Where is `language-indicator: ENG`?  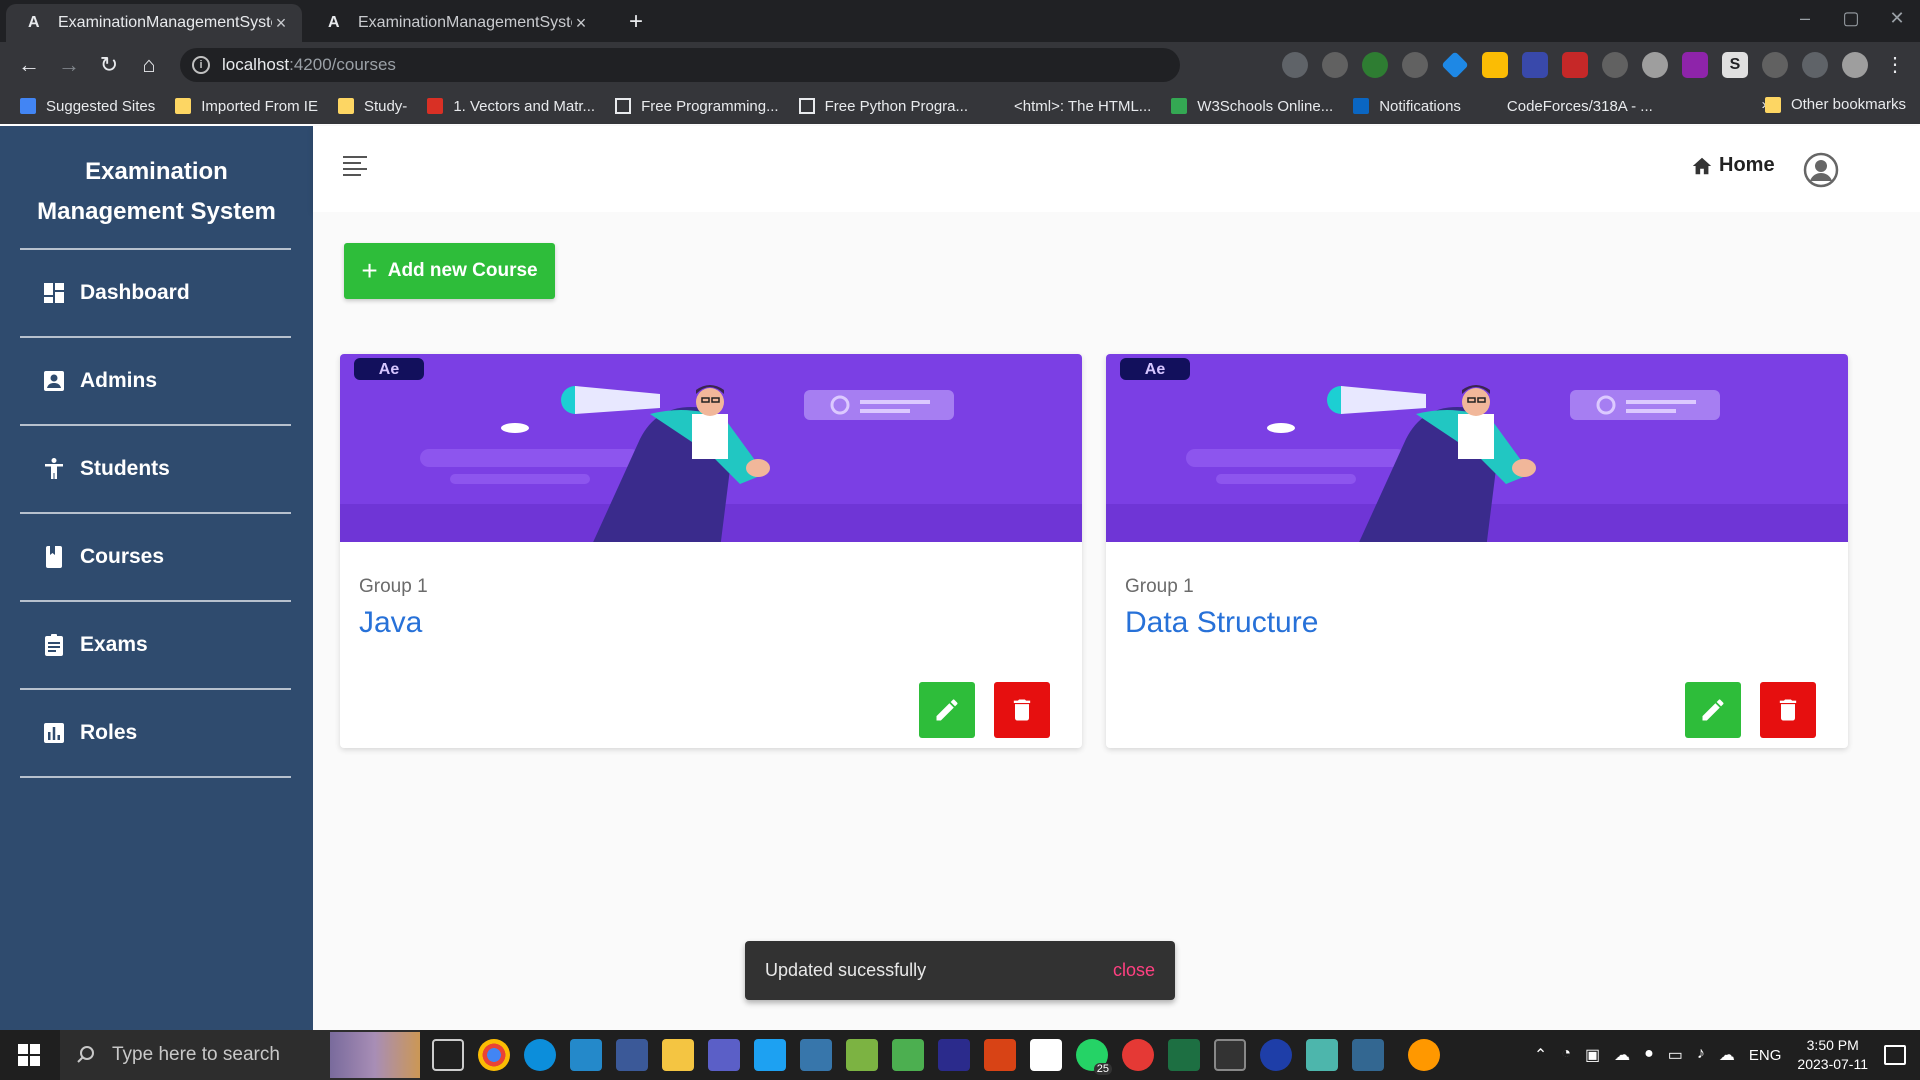 language-indicator: ENG is located at coordinates (1765, 1055).